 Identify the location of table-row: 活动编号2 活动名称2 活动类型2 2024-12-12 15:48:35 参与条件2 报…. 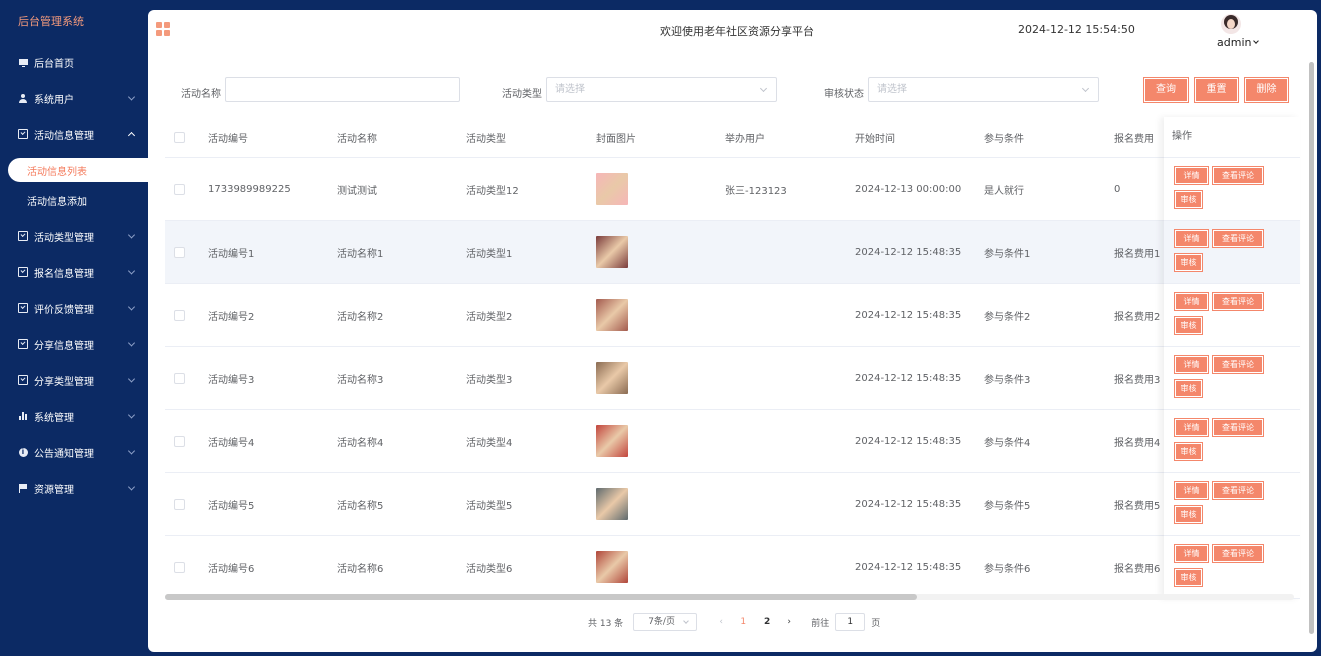
(729, 315).